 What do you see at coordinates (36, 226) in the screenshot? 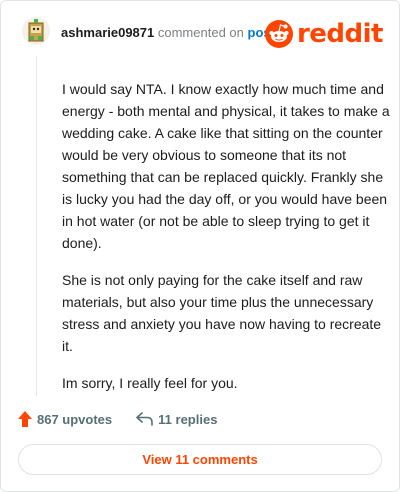
I see `thread-line` at bounding box center [36, 226].